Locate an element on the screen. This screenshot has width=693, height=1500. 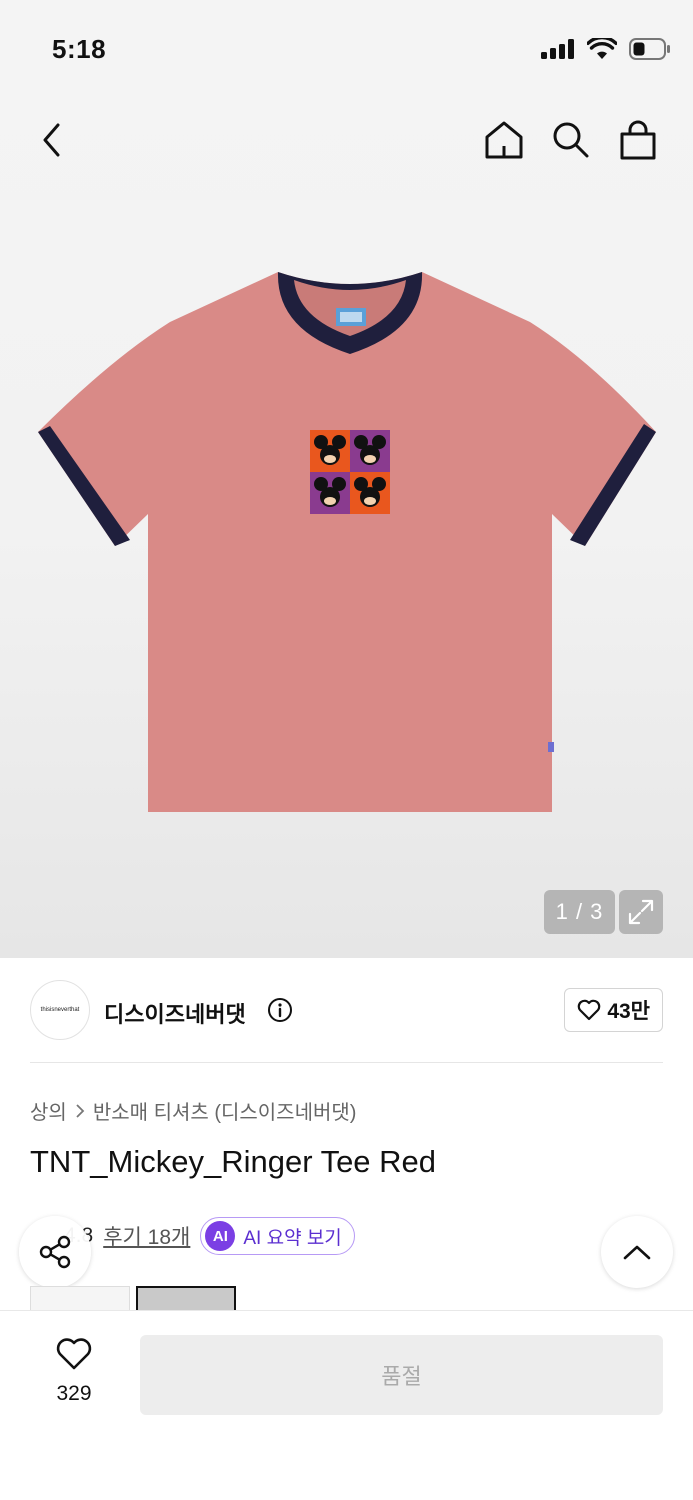
brand-info-button is located at coordinates (280, 1012).